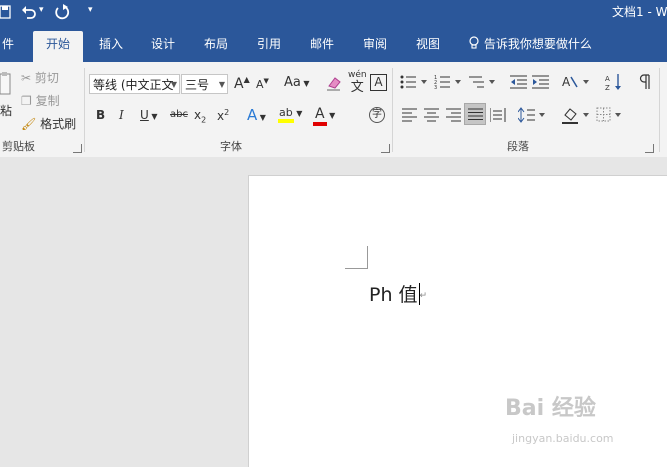 The width and height of the screenshot is (667, 467). I want to click on cut-label: 剪切, so click(46, 78).